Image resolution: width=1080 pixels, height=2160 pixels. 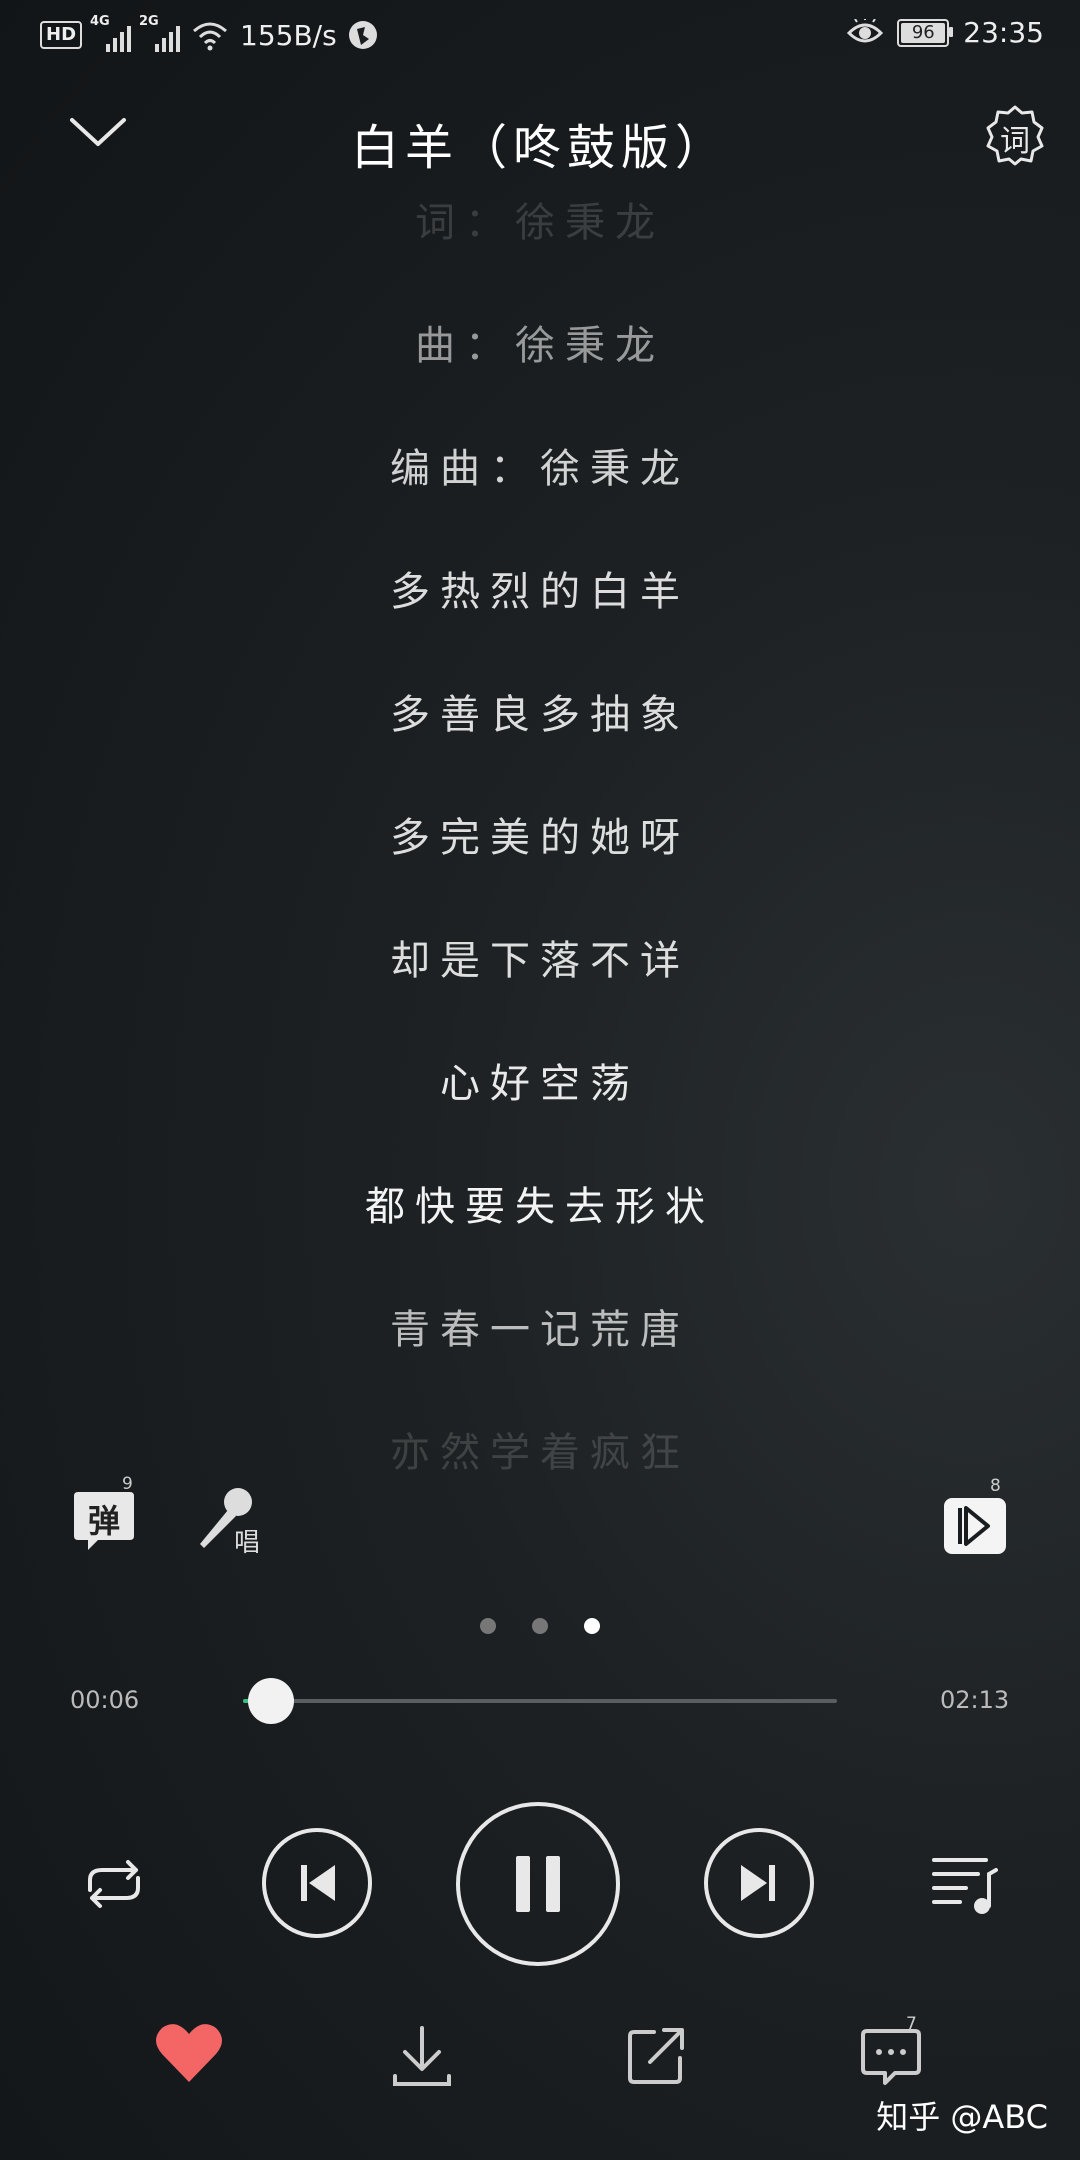 What do you see at coordinates (540, 715) in the screenshot?
I see `lyric-line: 多善良多抽象` at bounding box center [540, 715].